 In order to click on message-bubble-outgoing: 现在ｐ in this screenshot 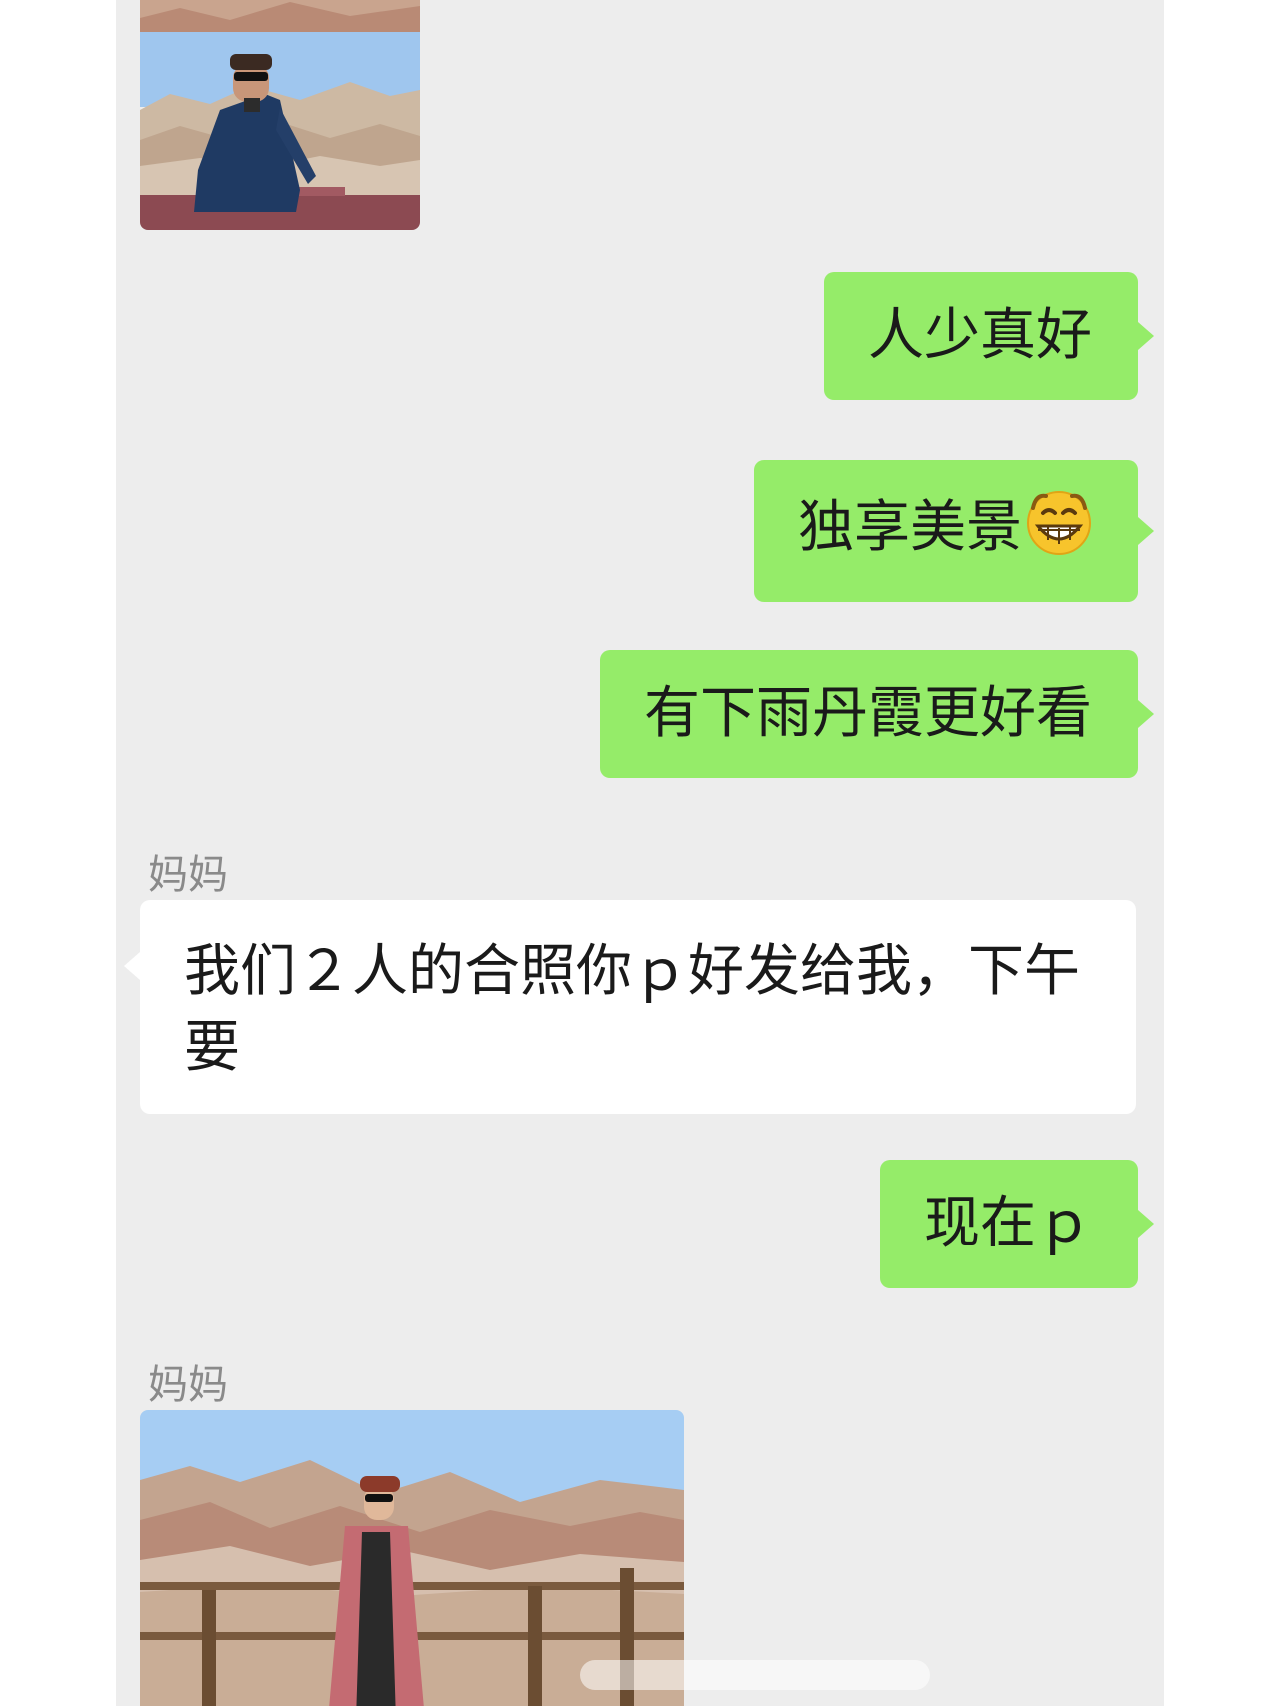, I will do `click(1017, 1224)`.